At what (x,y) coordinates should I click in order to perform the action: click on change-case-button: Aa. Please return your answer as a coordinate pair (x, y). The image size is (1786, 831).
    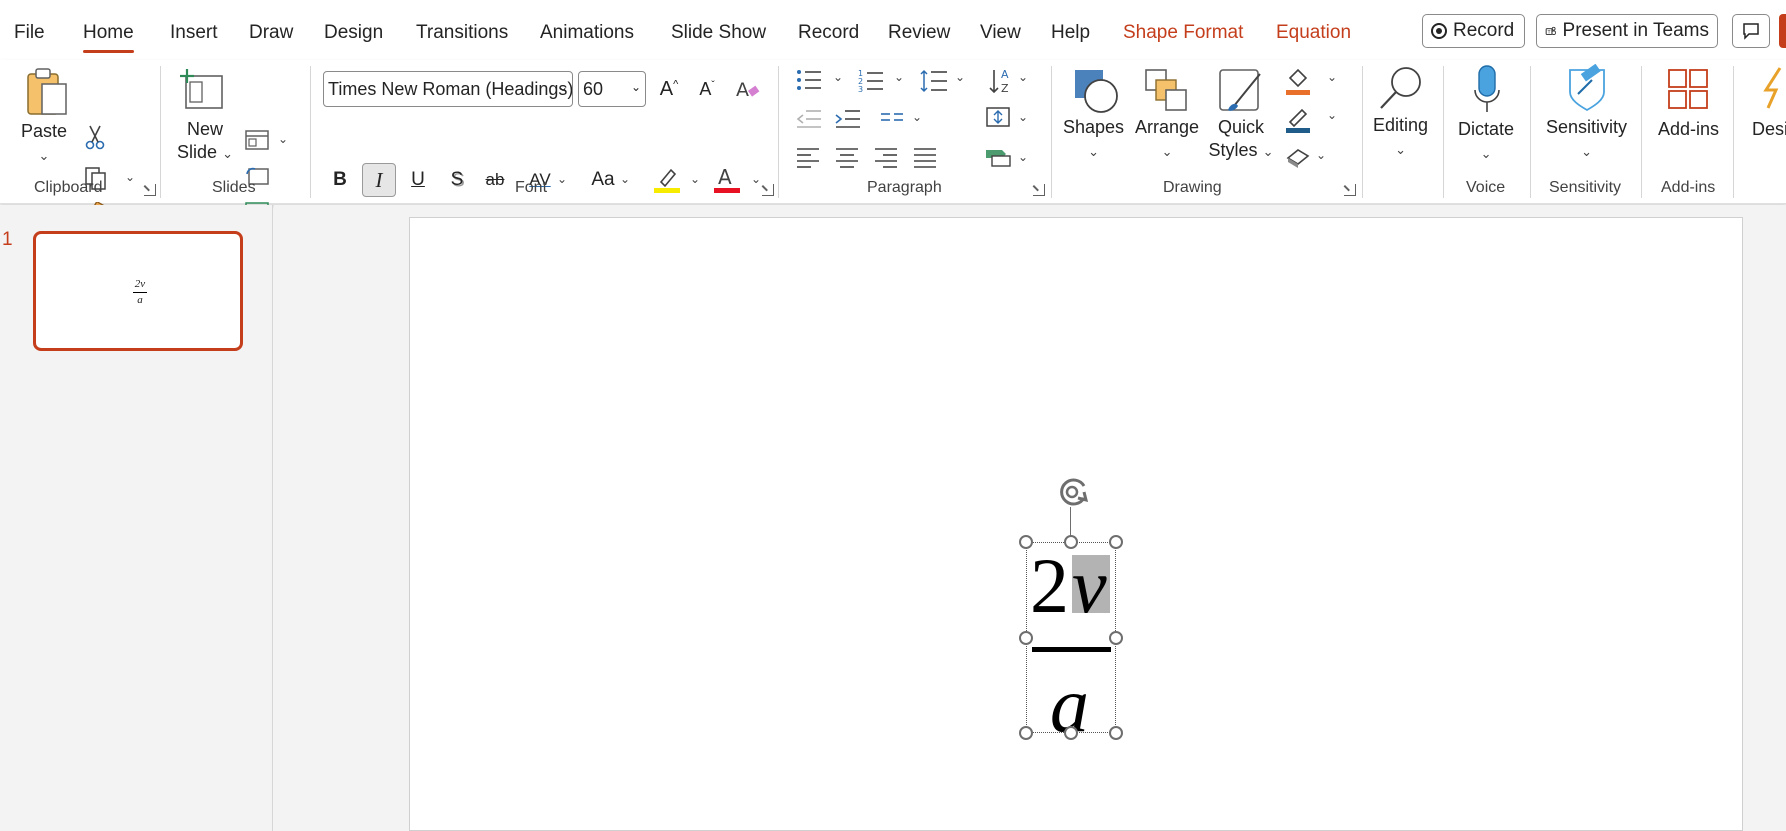
    Looking at the image, I should click on (603, 180).